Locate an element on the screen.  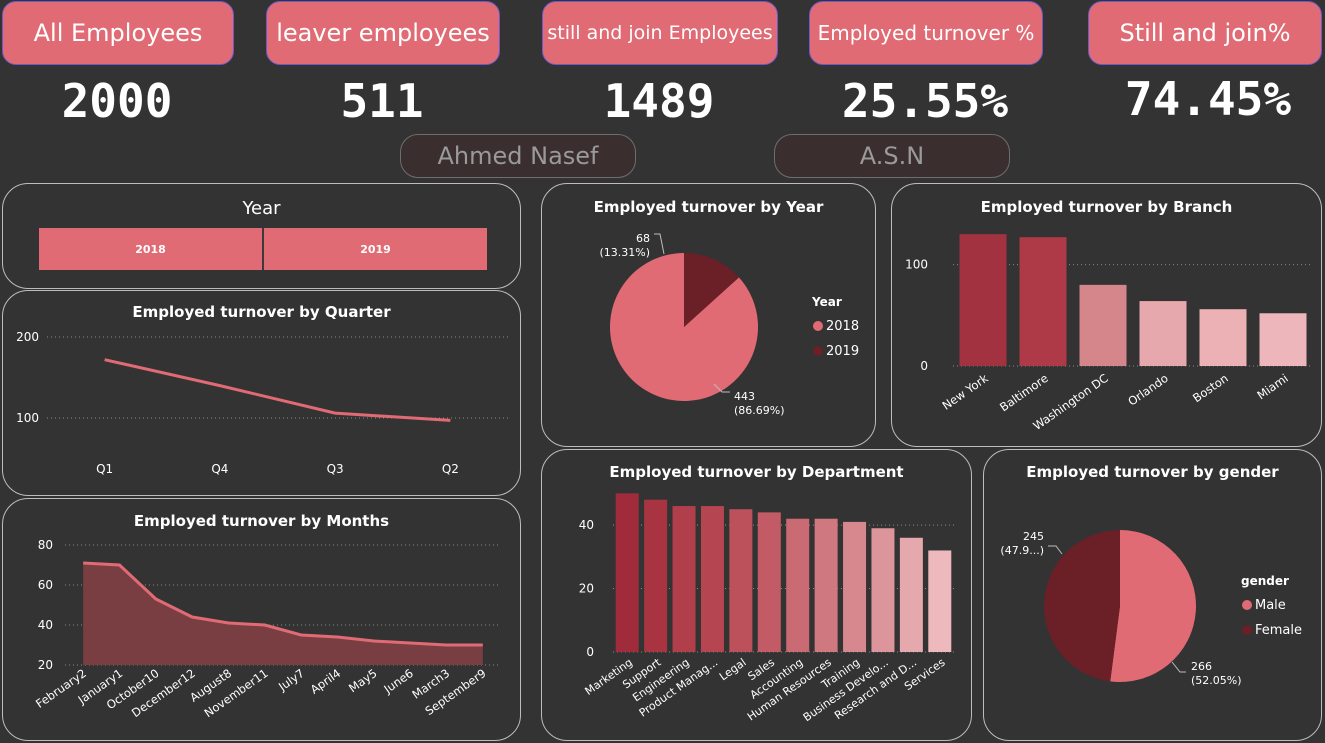
year-pie-data-label-pct: (13.31%) is located at coordinates (624, 252).